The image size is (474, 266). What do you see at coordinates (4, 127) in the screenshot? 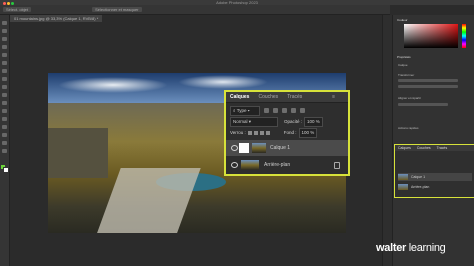
I see `dodge-tool-icon` at bounding box center [4, 127].